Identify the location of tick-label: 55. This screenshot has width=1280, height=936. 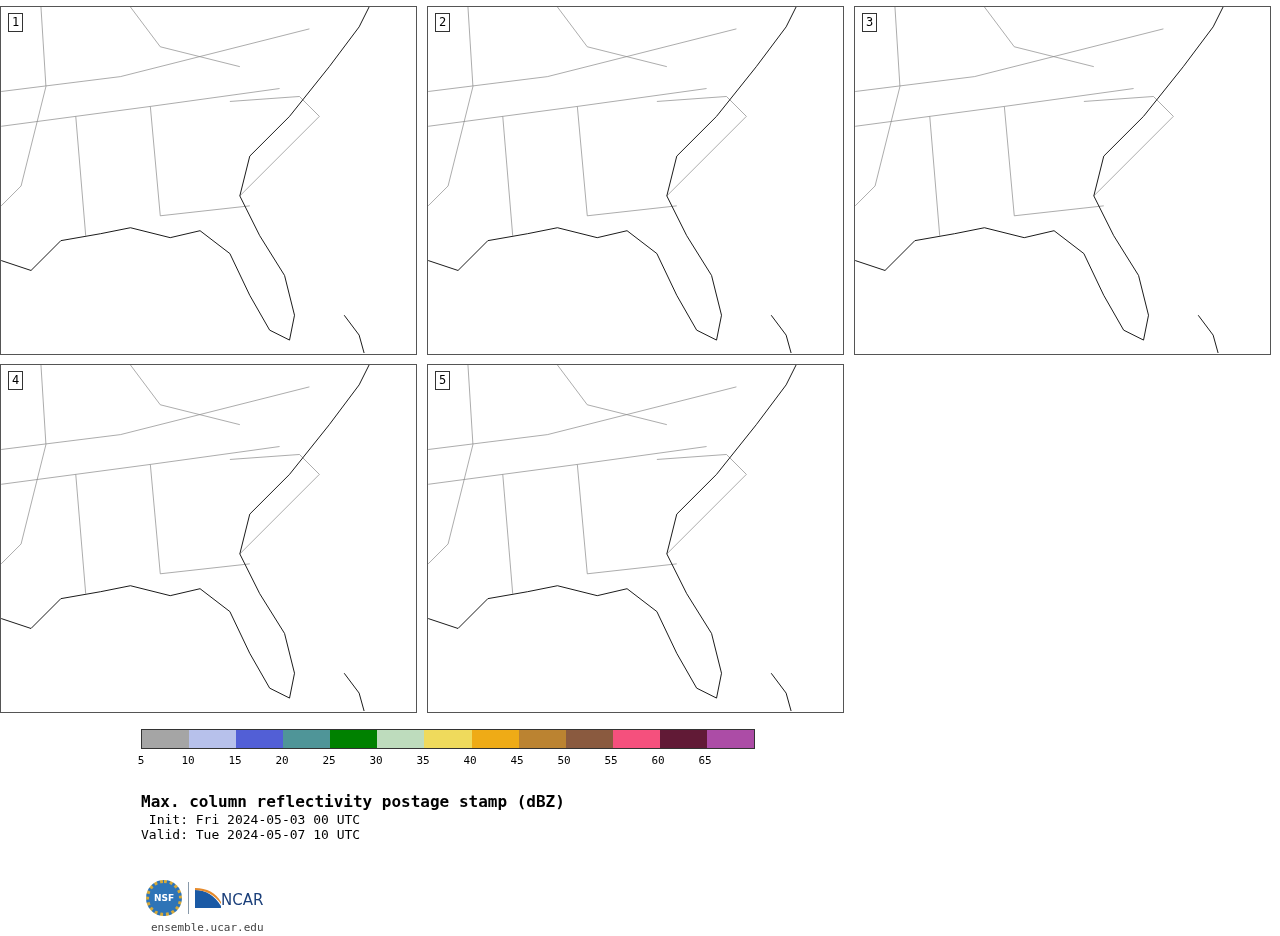
(611, 760).